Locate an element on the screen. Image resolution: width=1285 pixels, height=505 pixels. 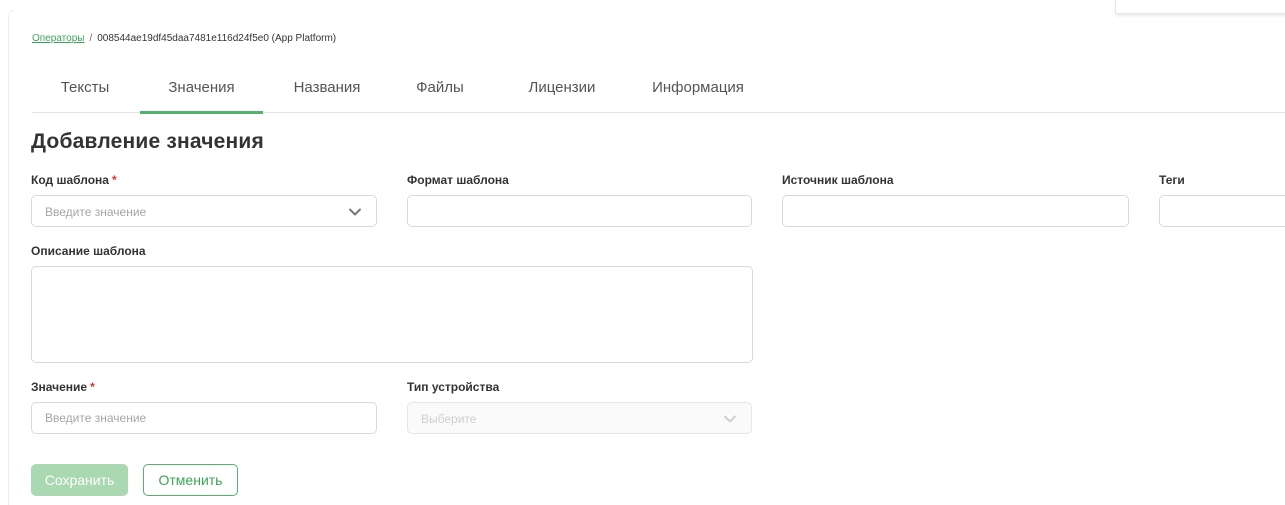
device-type-placeholder: Выберите is located at coordinates (449, 419).